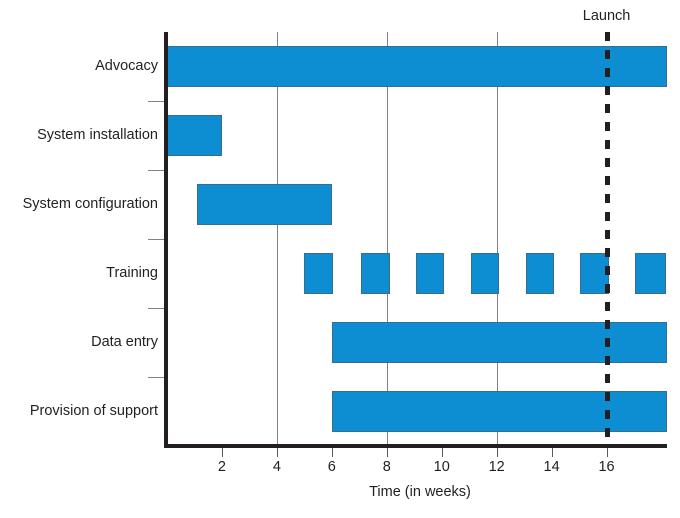 This screenshot has width=680, height=518. Describe the element at coordinates (551, 467) in the screenshot. I see `x-axis-tick-label-14: 14` at that location.